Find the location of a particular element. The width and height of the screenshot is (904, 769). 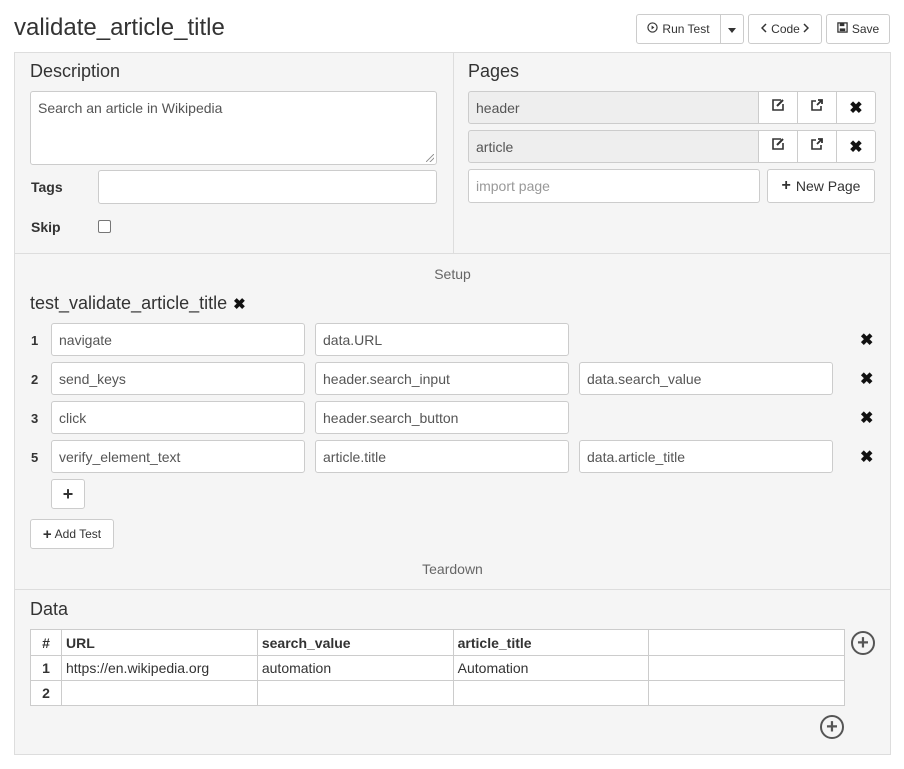

new-page-label: New Page is located at coordinates (828, 186).